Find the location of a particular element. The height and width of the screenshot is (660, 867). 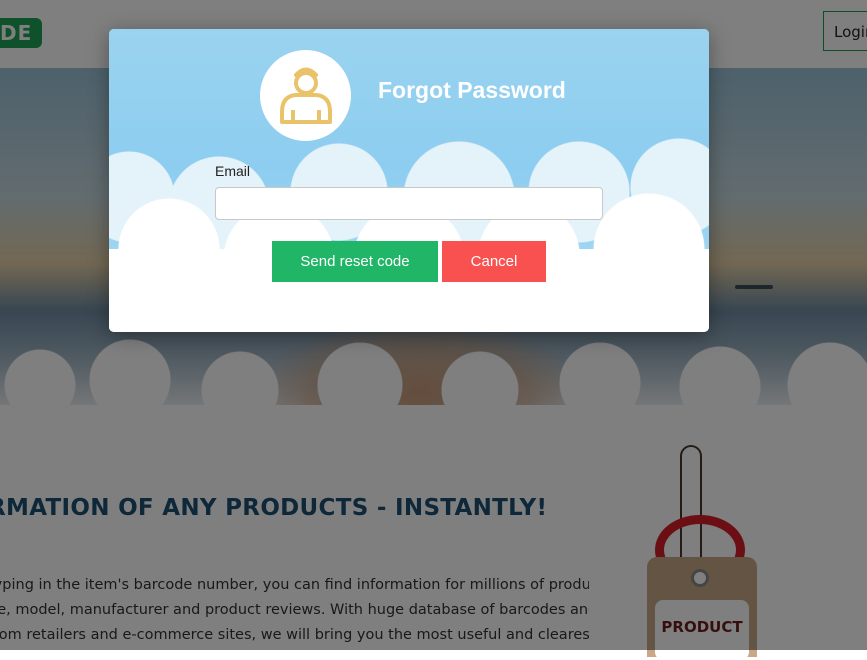

cancel-button: Cancel is located at coordinates (494, 261).